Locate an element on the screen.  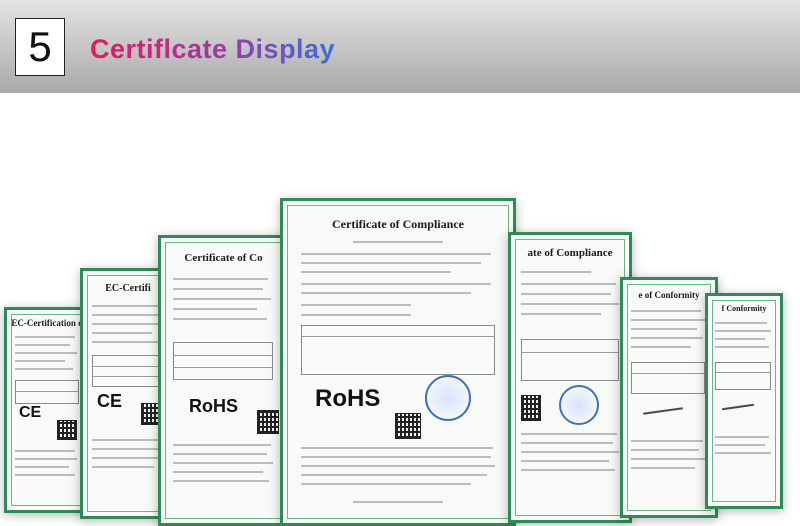
certificate-ec-left: EC-Certification o CE is located at coordinates (47, 410).